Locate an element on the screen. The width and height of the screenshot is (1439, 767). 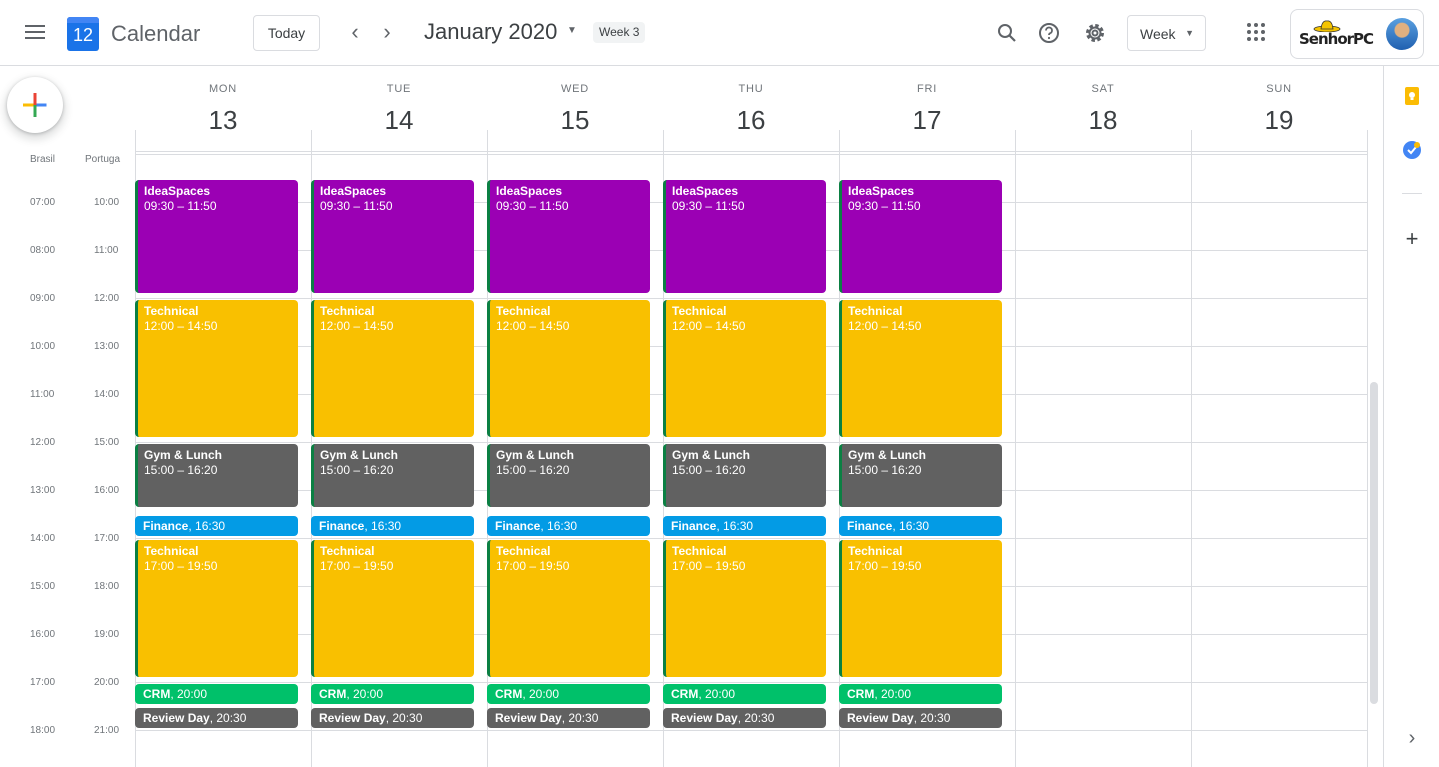
view-switcher-button: Week ▼ is located at coordinates (1166, 33).